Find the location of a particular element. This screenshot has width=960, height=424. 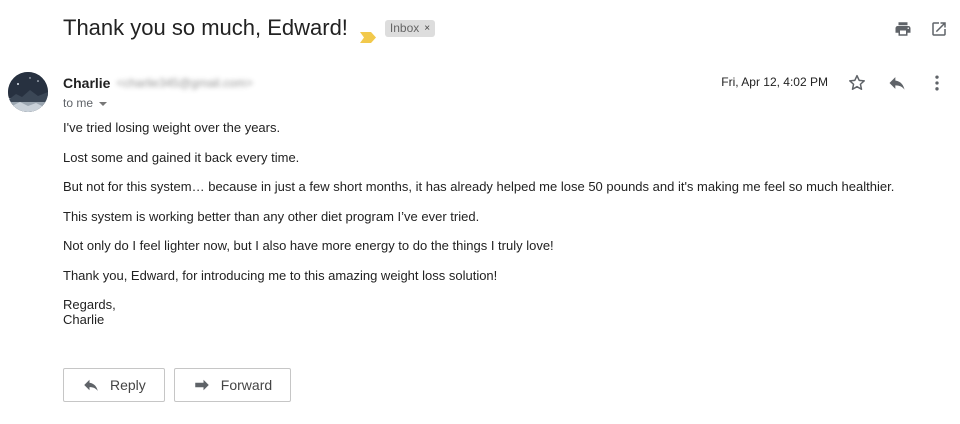

reply-actions: Reply Forward is located at coordinates (177, 385).